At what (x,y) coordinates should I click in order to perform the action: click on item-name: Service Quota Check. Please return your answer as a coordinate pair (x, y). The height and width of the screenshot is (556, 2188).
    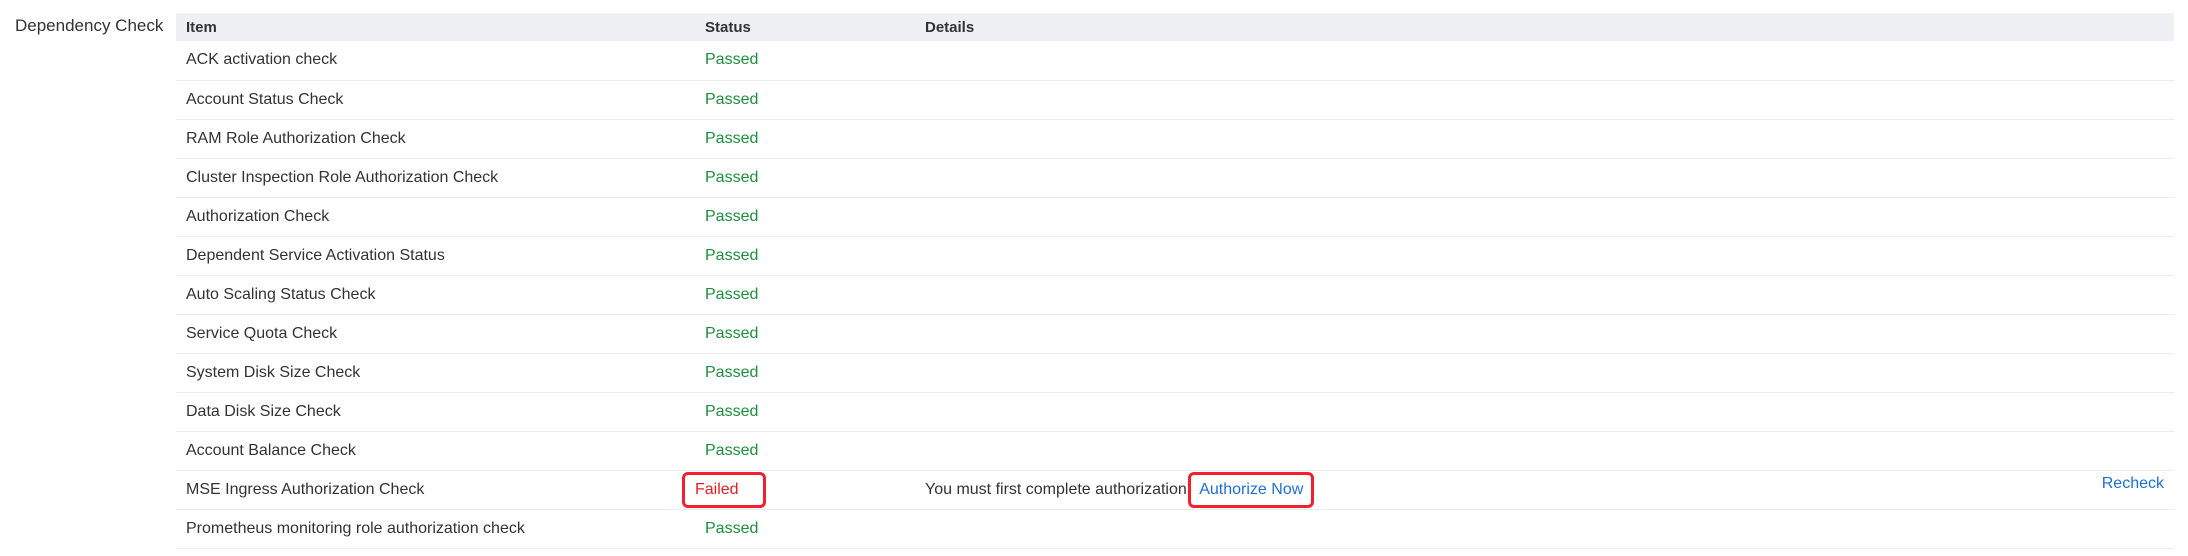
    Looking at the image, I should click on (435, 334).